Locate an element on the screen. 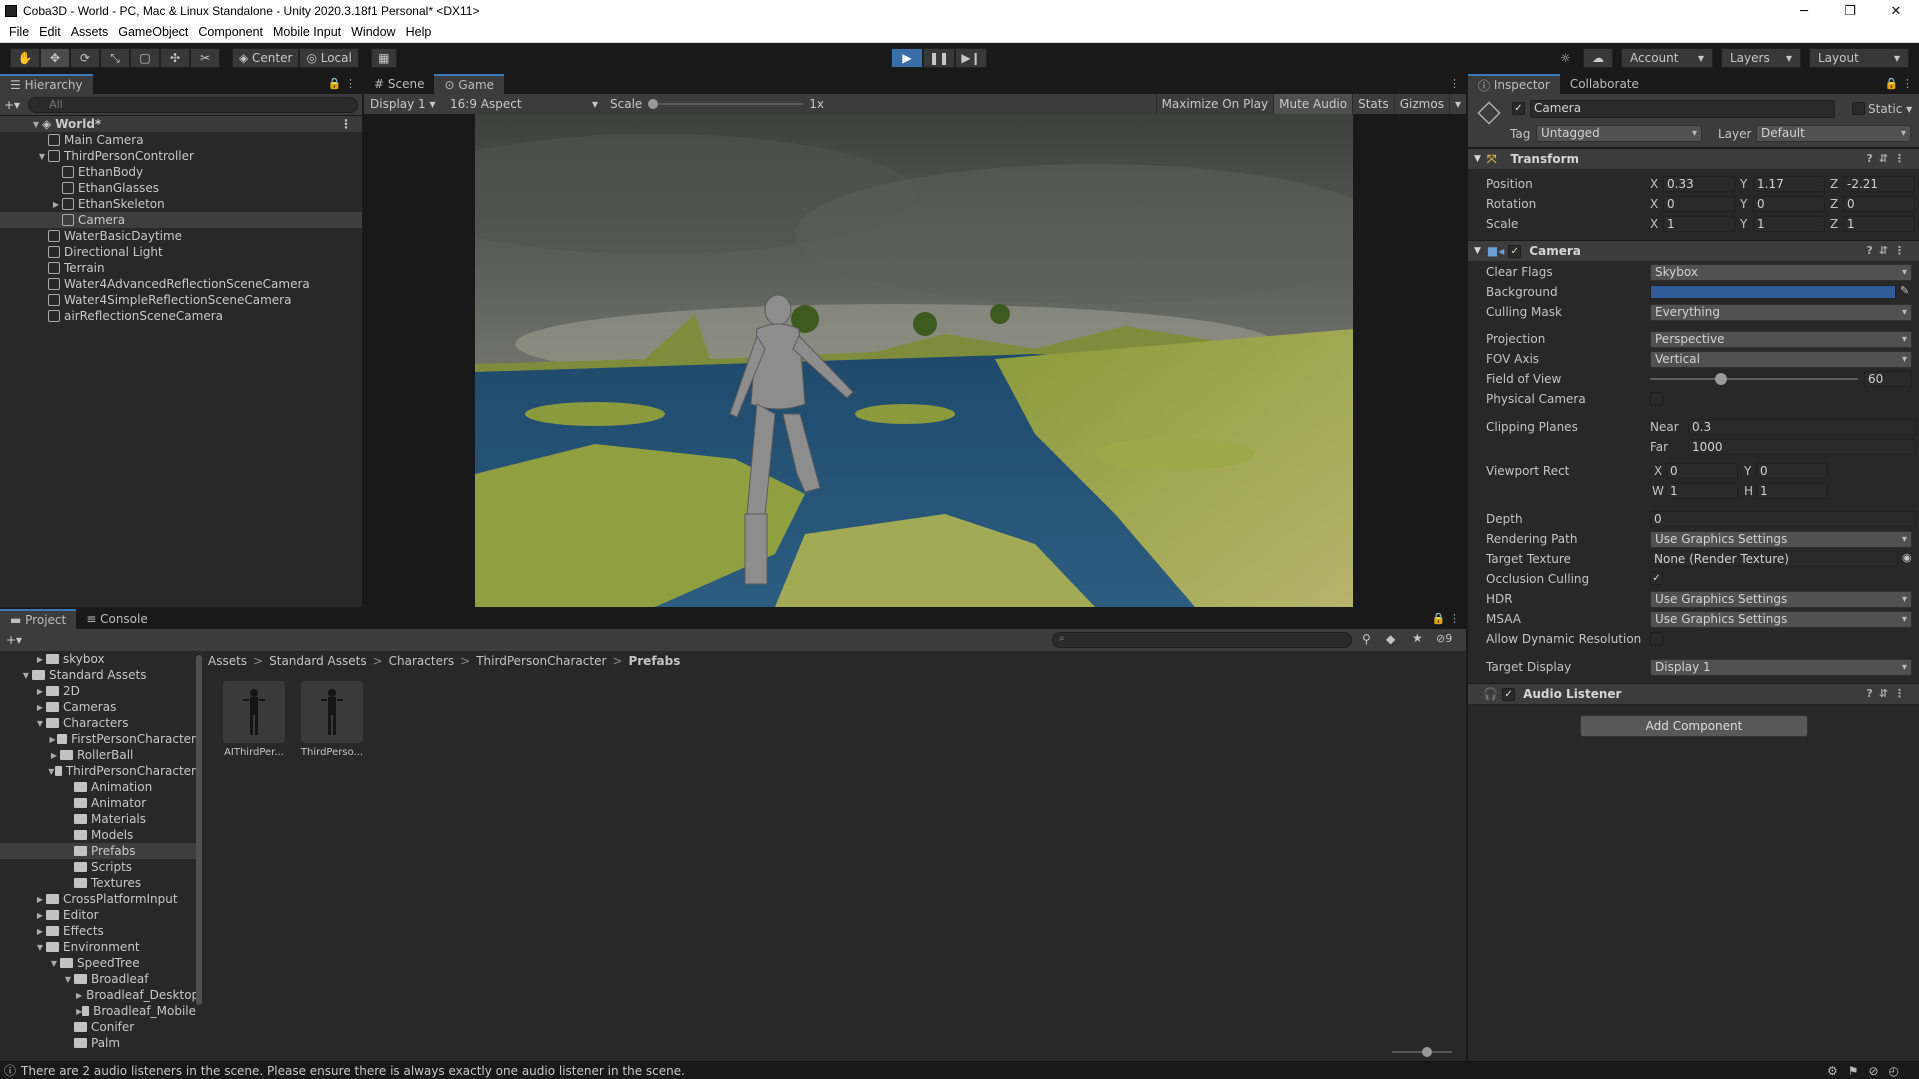  audio-listener-header: 🎧 ✓ Audio Listener ?⇵⋮ is located at coordinates (1693, 694).